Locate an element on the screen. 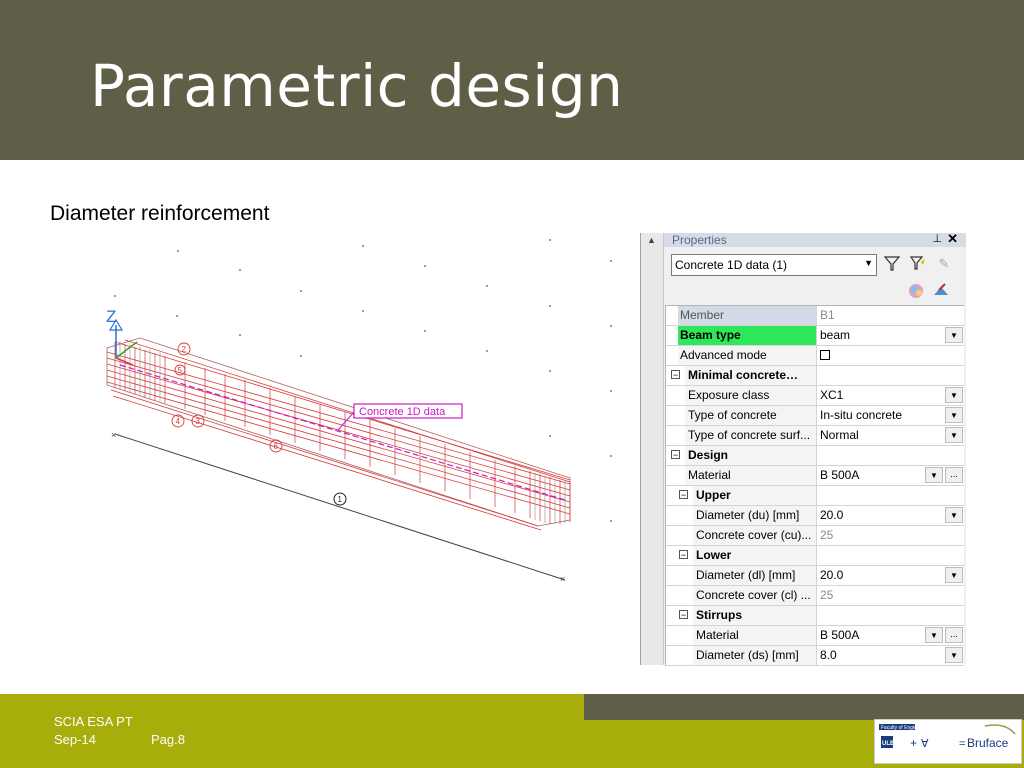  property-group-upper: − Upper is located at coordinates (815, 496).